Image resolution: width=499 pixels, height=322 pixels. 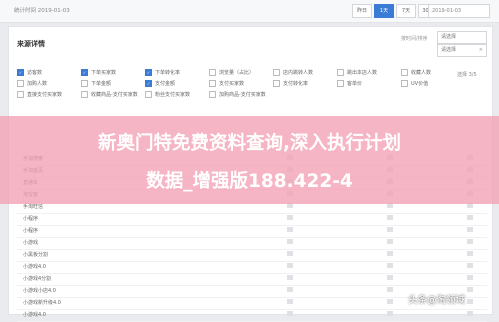 I want to click on metric-checkbox: 下单金额, so click(x=96, y=83).